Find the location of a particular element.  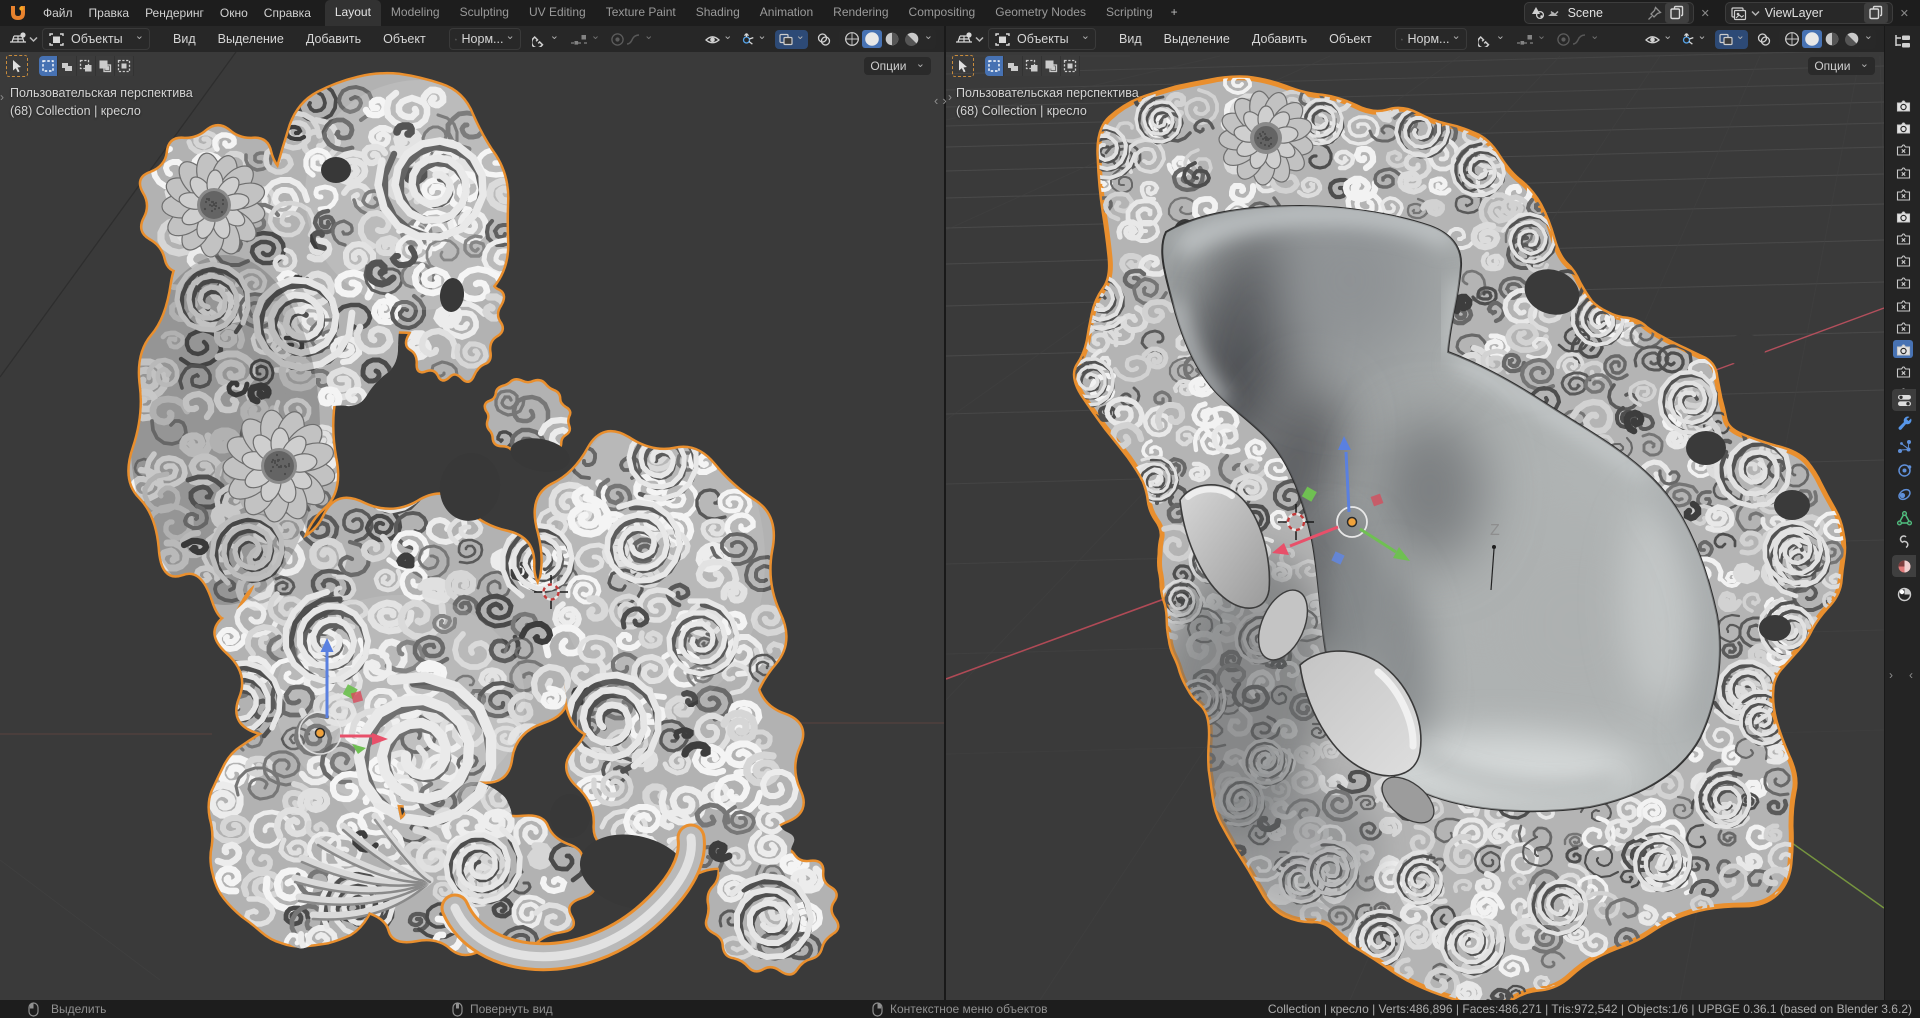

svg-text: Z is located at coordinates (1495, 530).